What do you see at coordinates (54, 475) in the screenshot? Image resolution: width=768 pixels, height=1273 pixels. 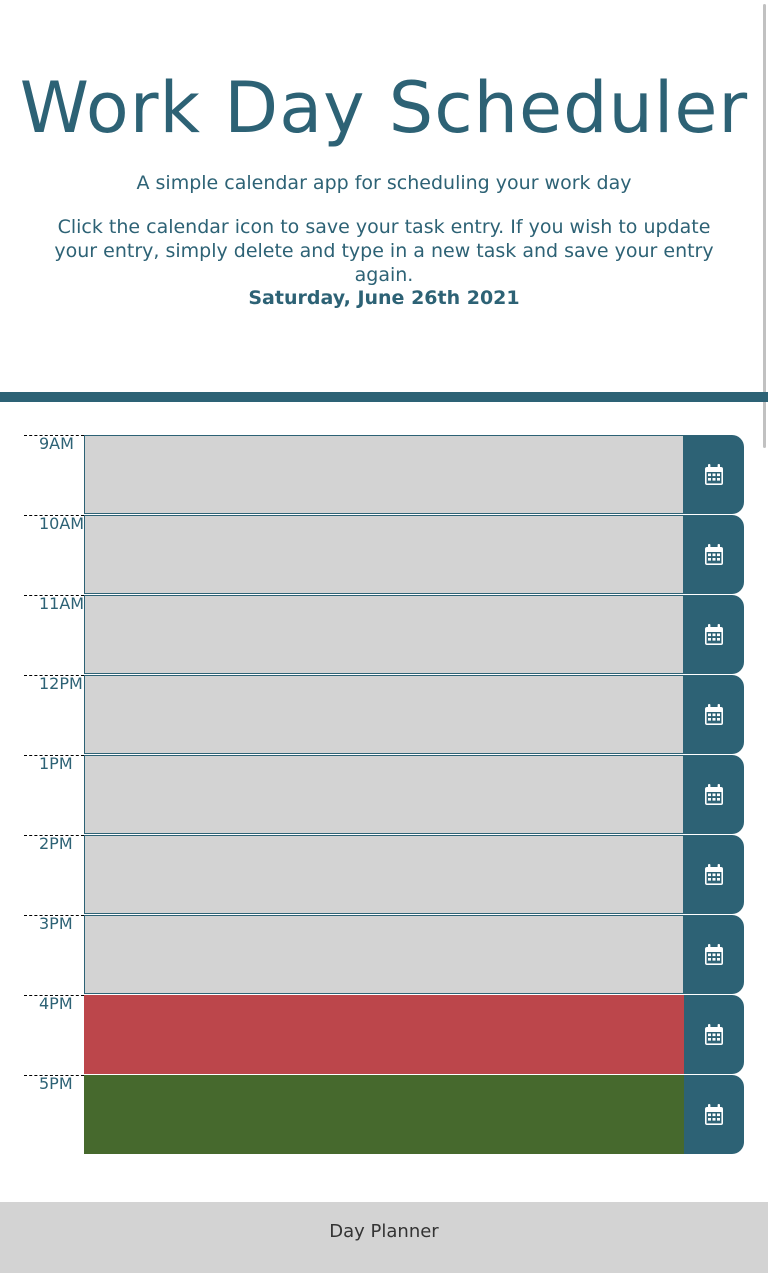 I see `hour-label-cell: 9AM` at bounding box center [54, 475].